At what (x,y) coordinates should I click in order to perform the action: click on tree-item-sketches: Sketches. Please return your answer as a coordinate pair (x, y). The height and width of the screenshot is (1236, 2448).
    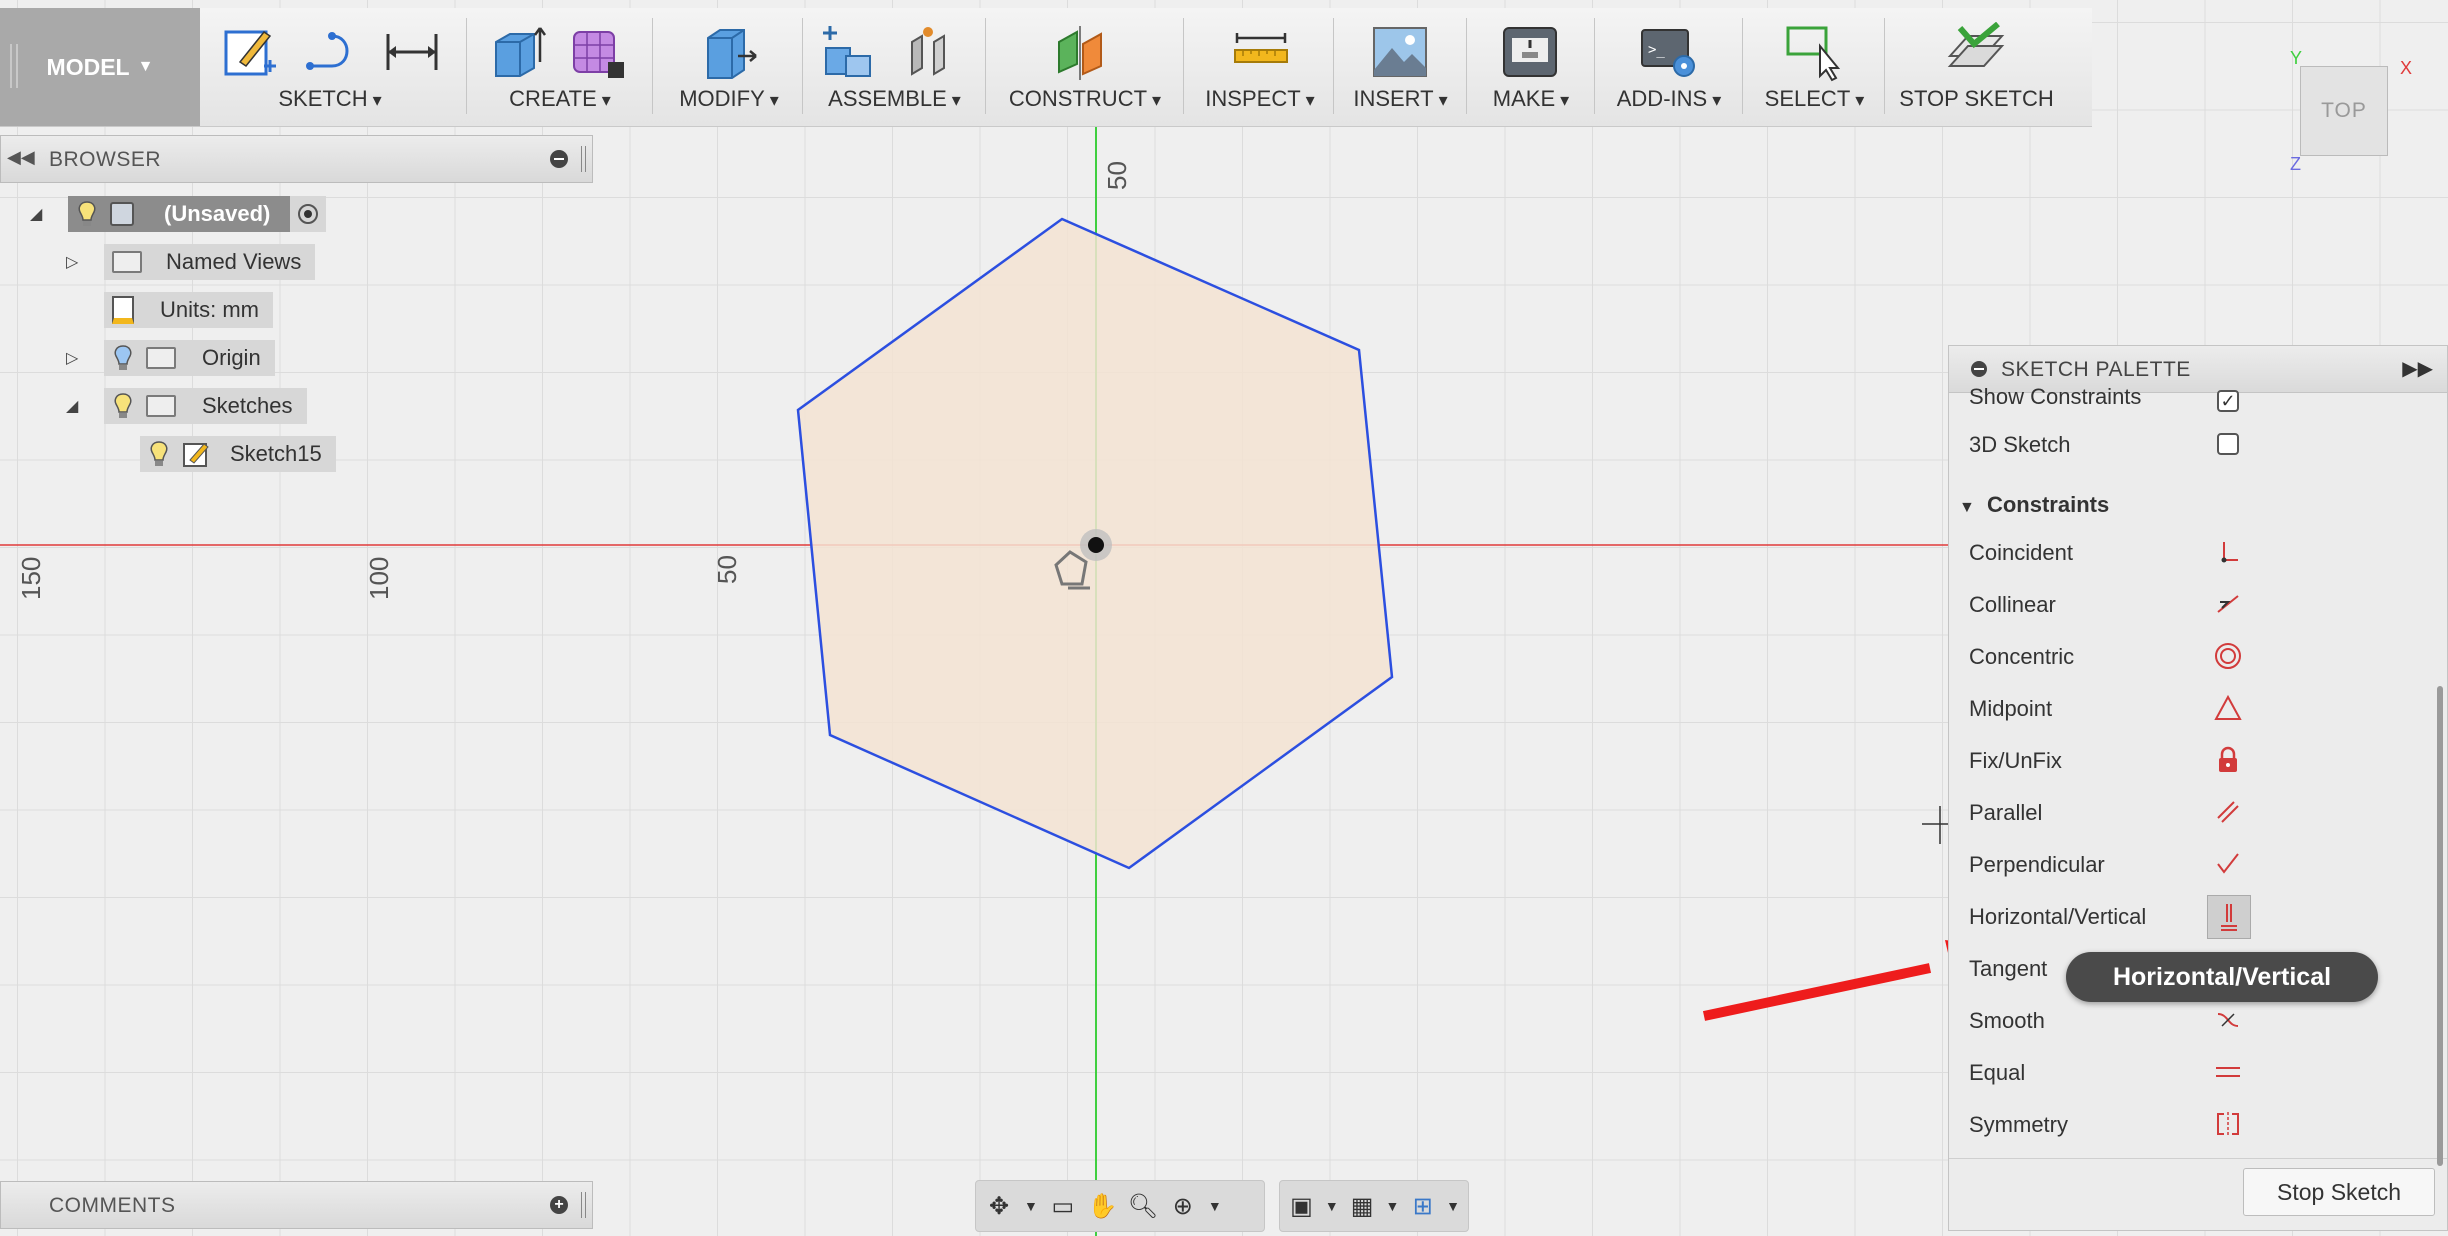
    Looking at the image, I should click on (205, 406).